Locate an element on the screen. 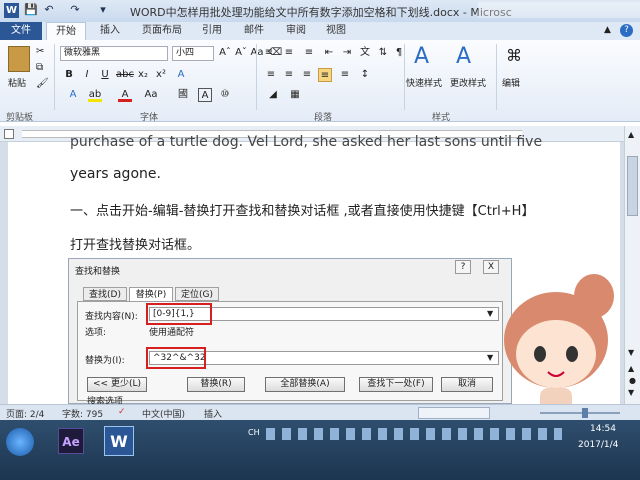 This screenshot has height=480, width=640. font-color-icon: A is located at coordinates (125, 95).